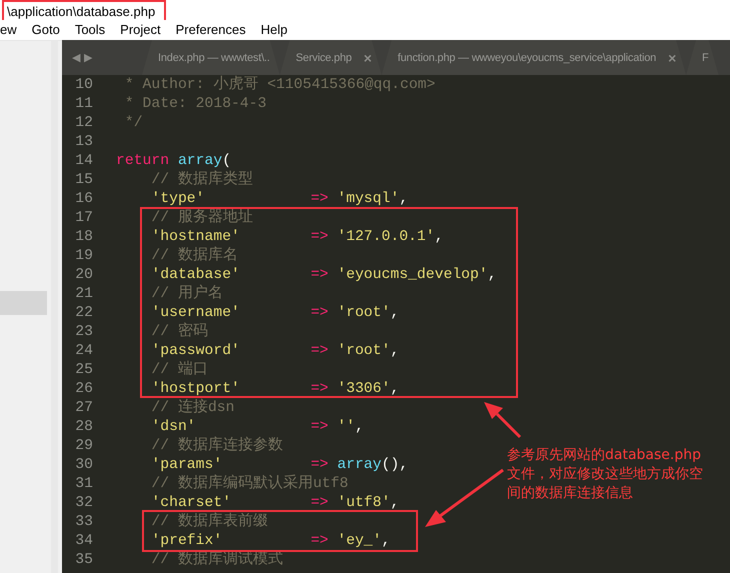  I want to click on line-number: 16, so click(83, 199).